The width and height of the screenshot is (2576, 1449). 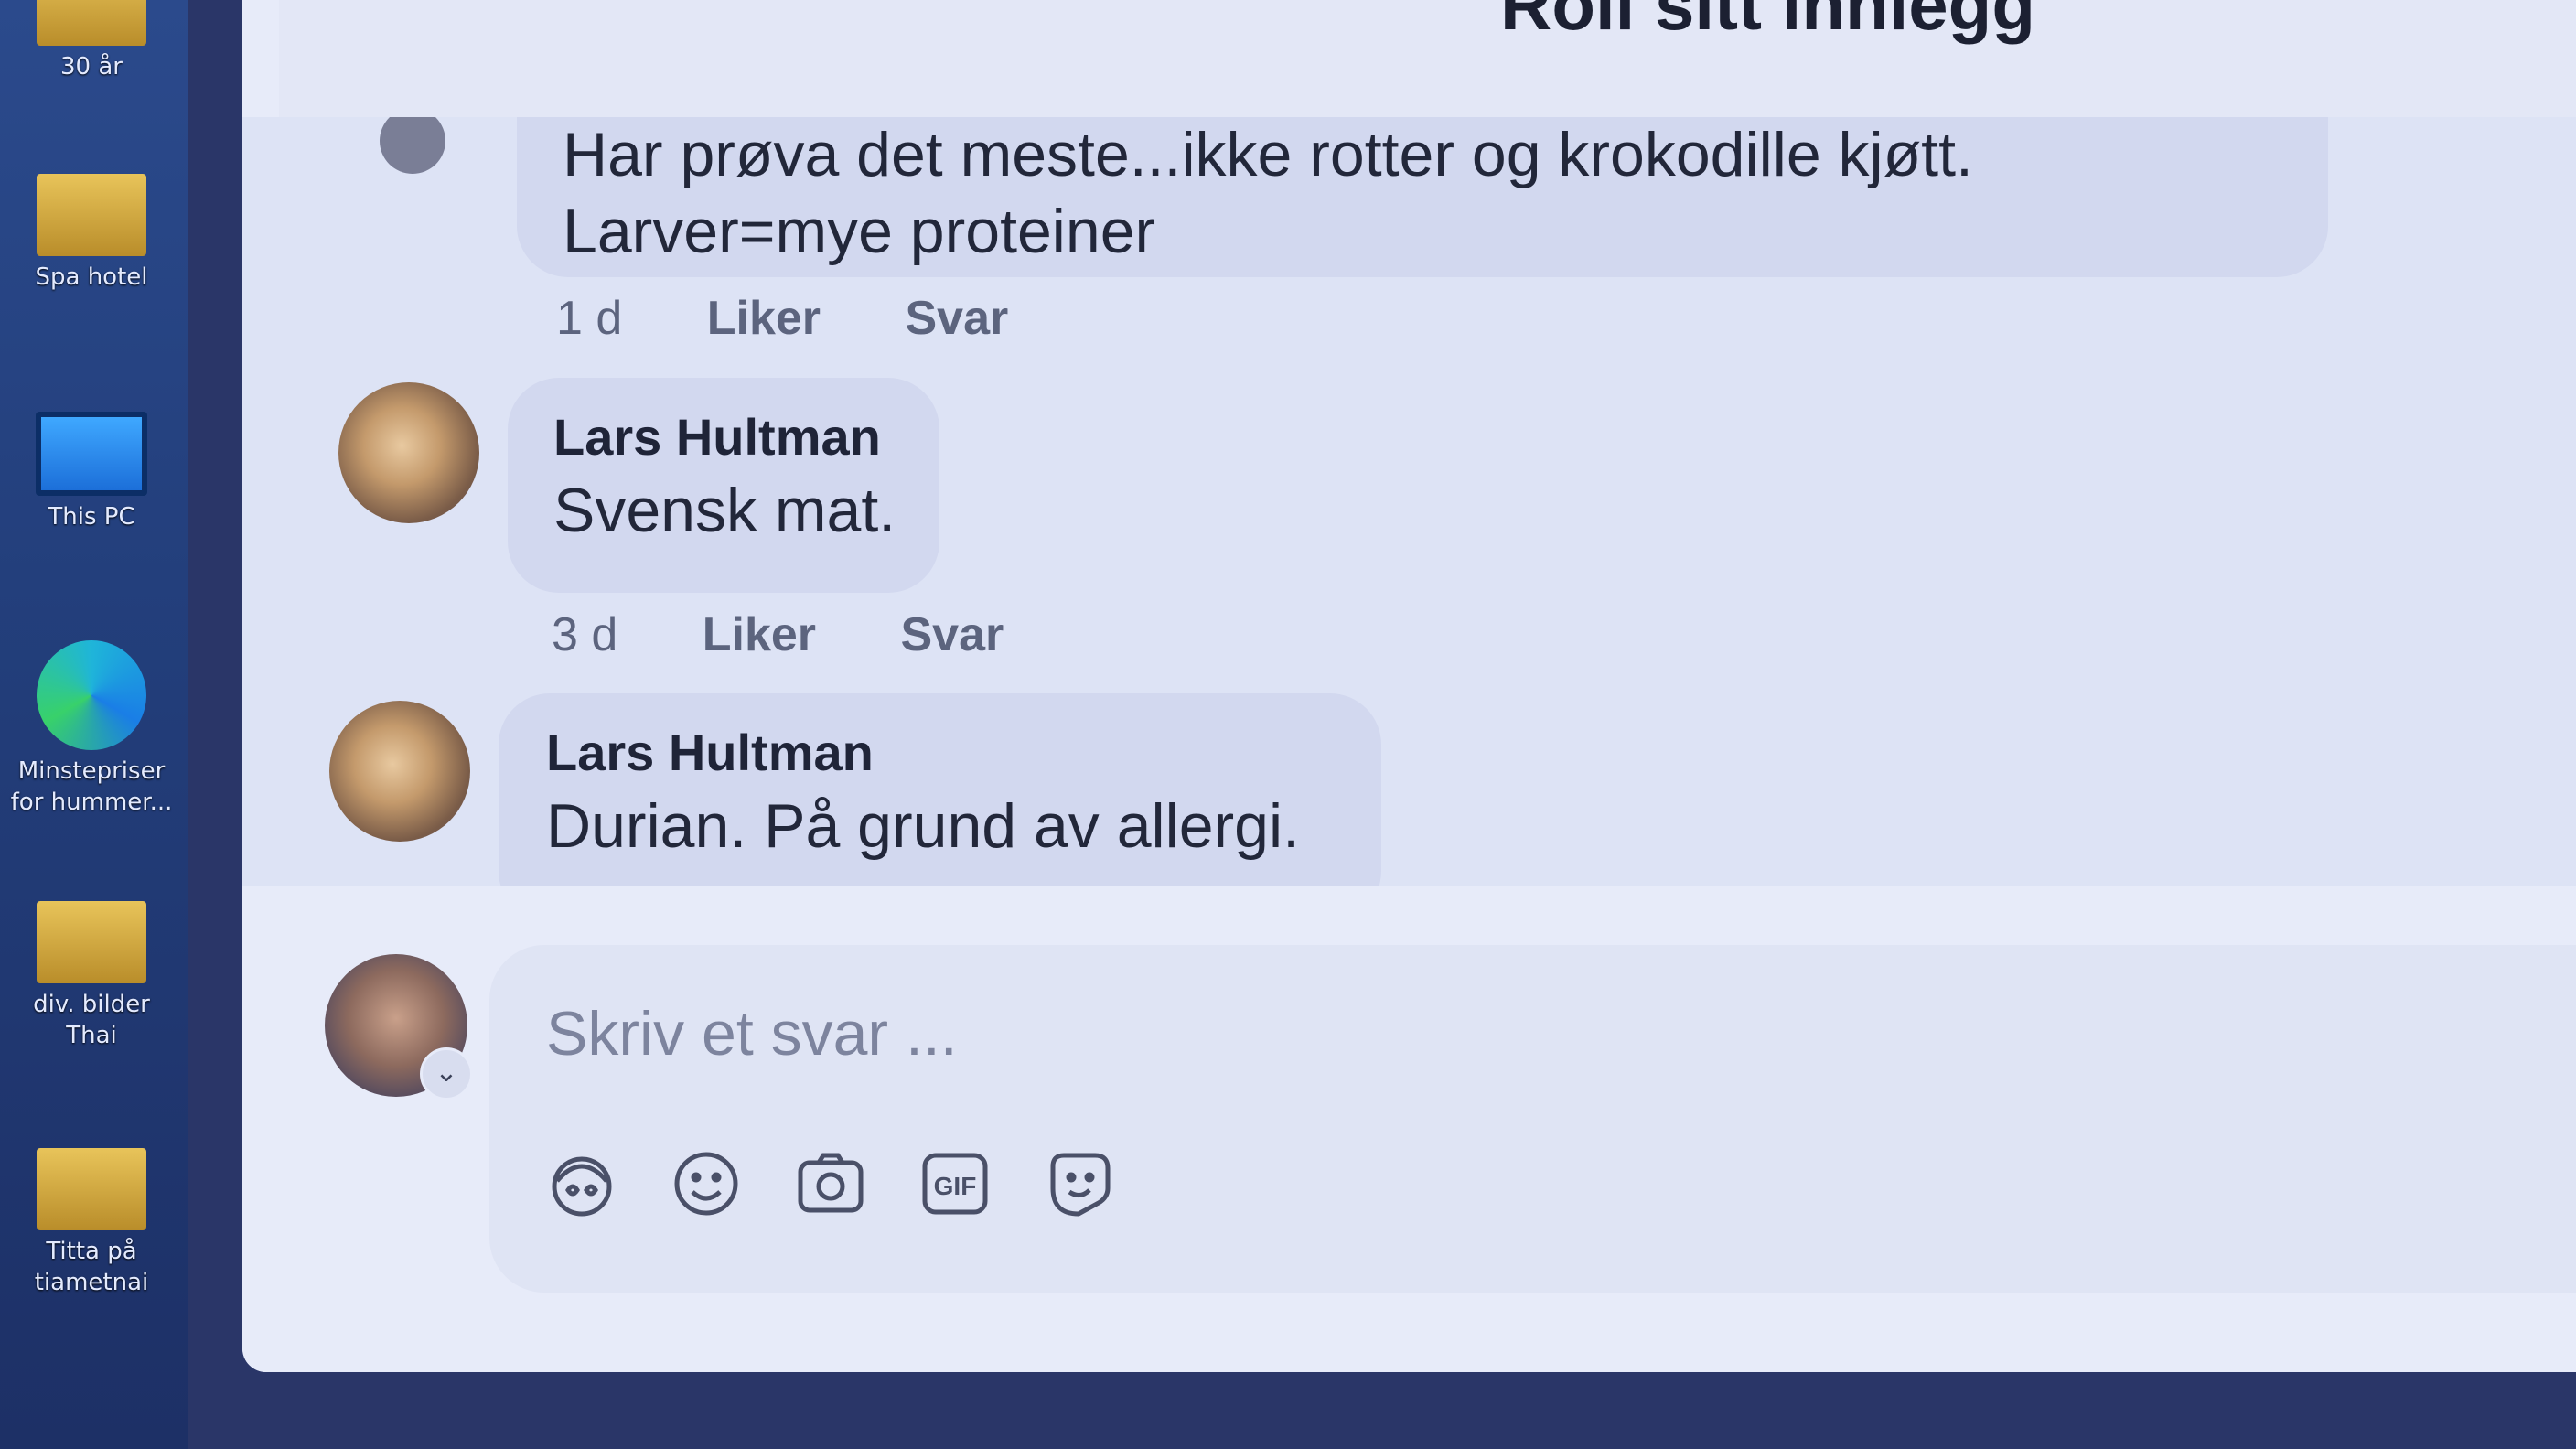 What do you see at coordinates (92, 454) in the screenshot?
I see `monitor-icon` at bounding box center [92, 454].